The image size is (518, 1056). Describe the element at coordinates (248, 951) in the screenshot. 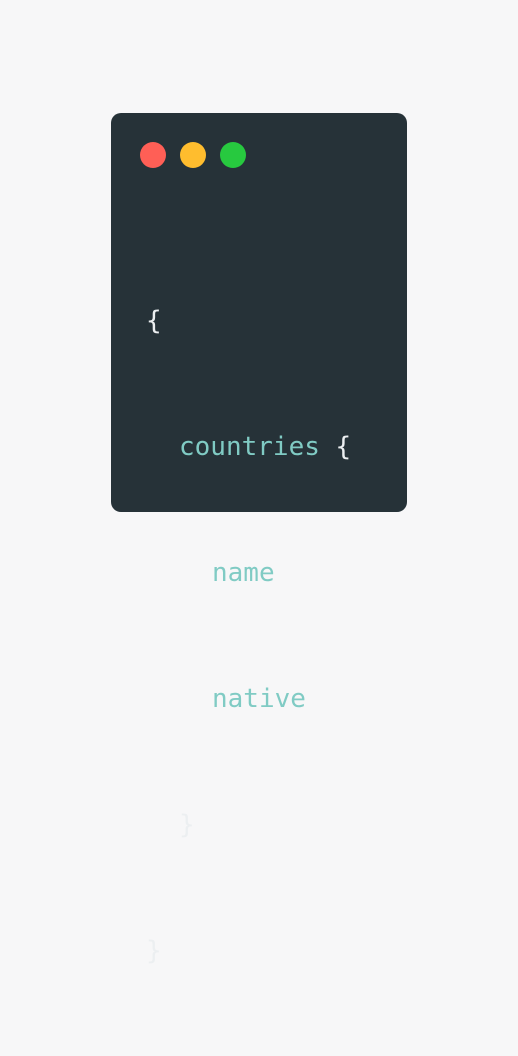

I see `code-line-6: }` at that location.